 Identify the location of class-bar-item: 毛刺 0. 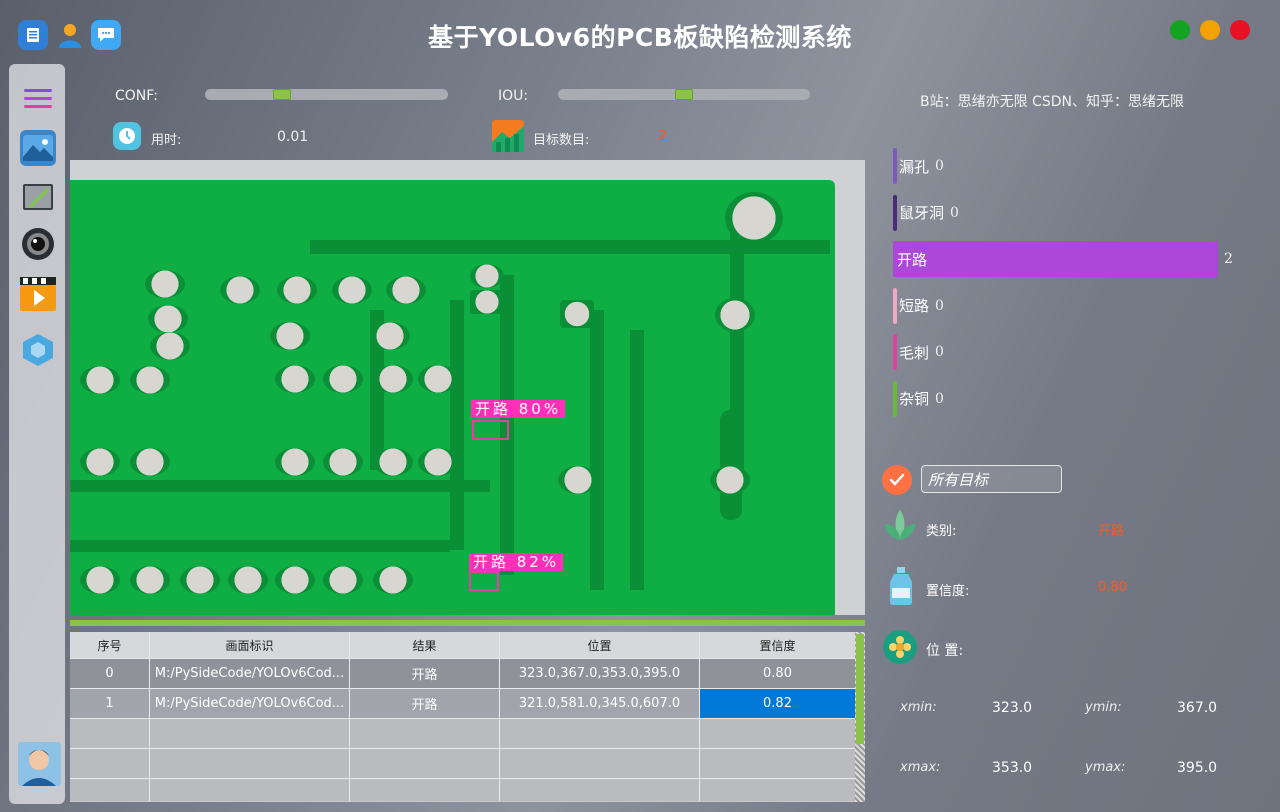
(918, 352).